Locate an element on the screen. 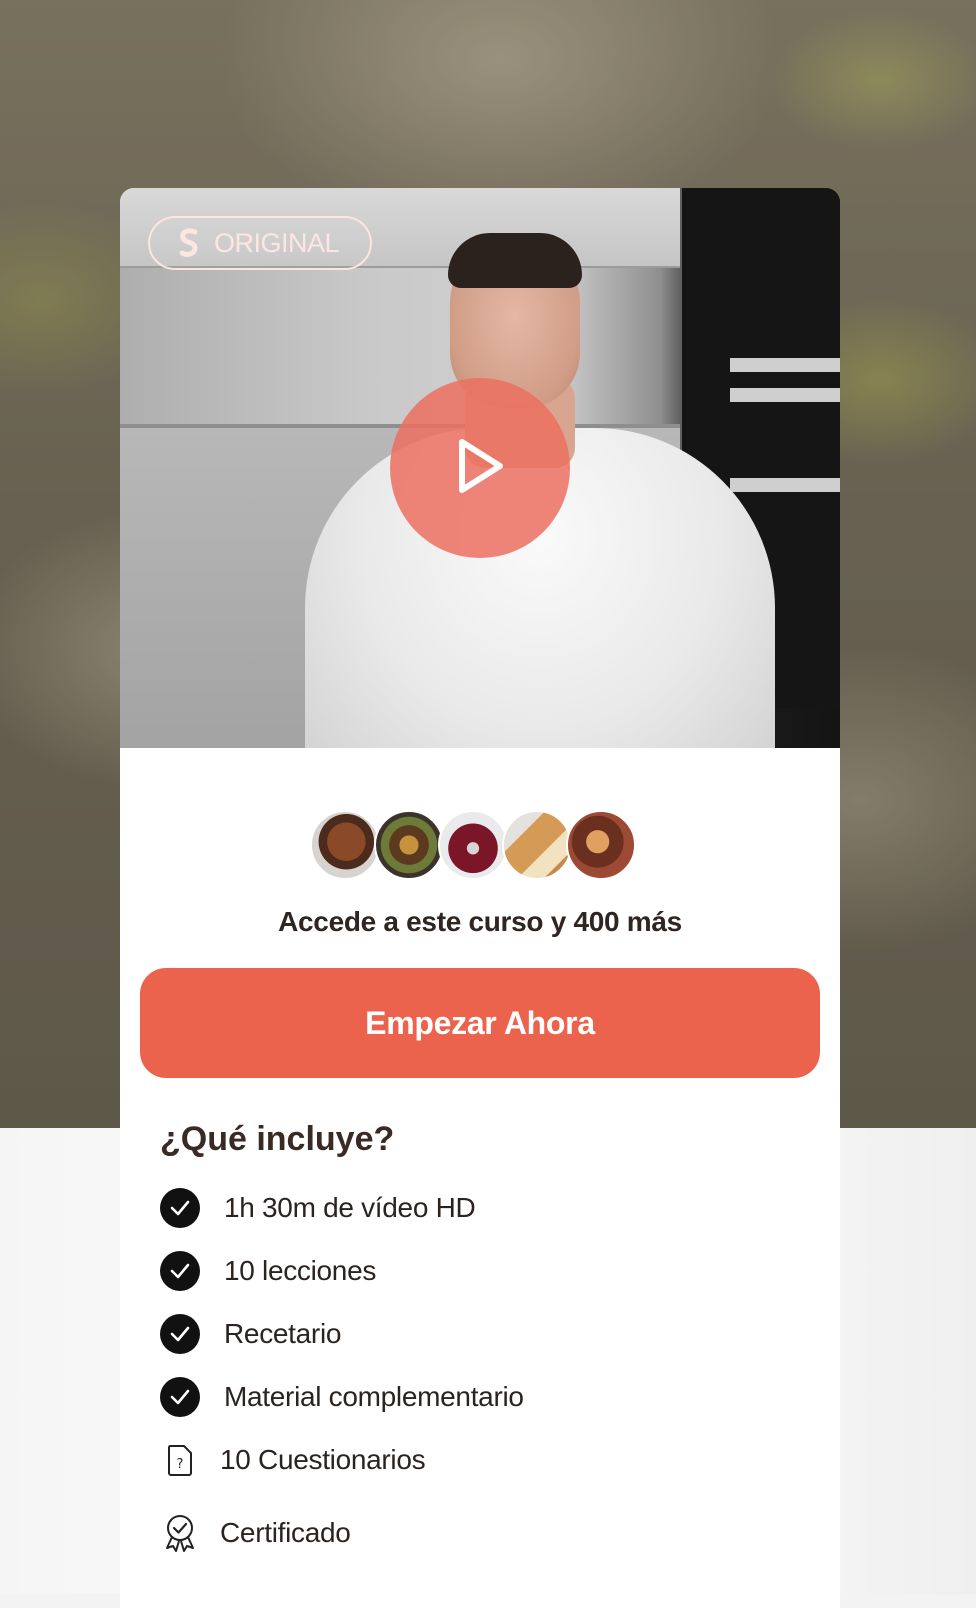 The image size is (976, 1608). start-now-button: Empezar Ahora is located at coordinates (480, 1023).